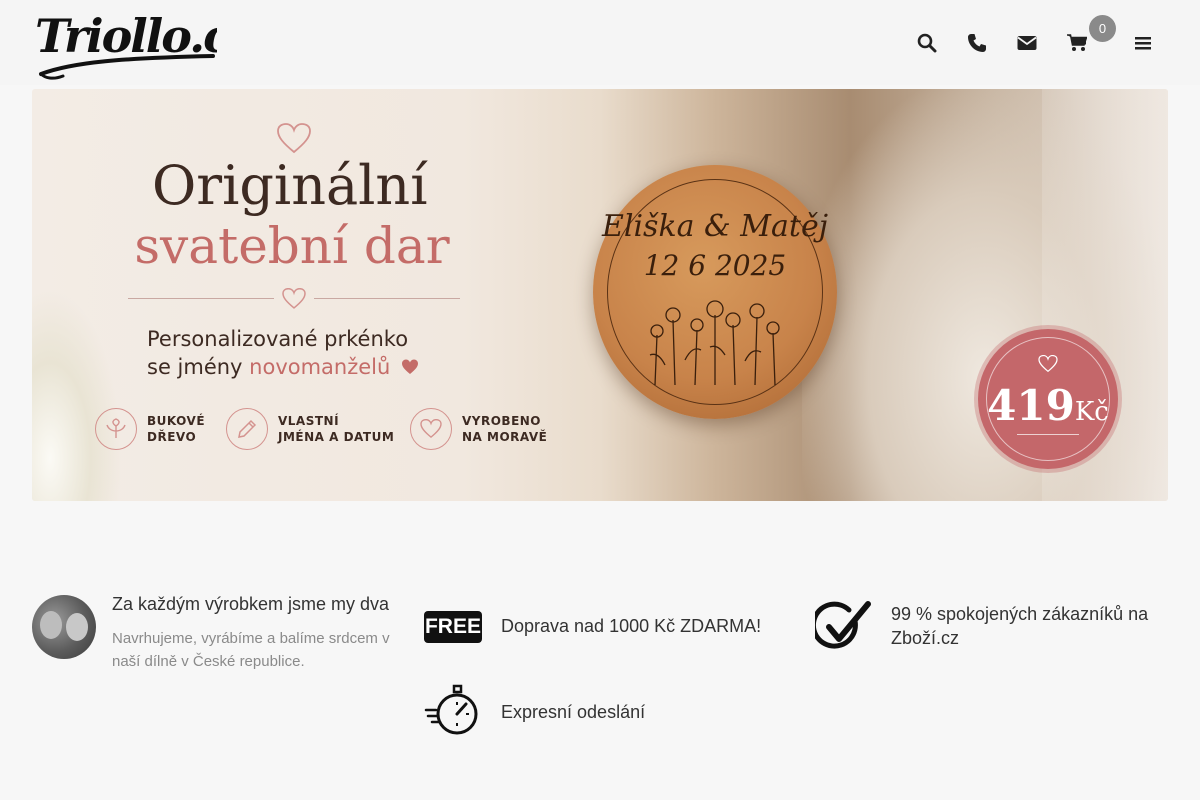  What do you see at coordinates (1020, 614) in the screenshot?
I see `rating-line1: 99 % spokojených zákazníků na` at bounding box center [1020, 614].